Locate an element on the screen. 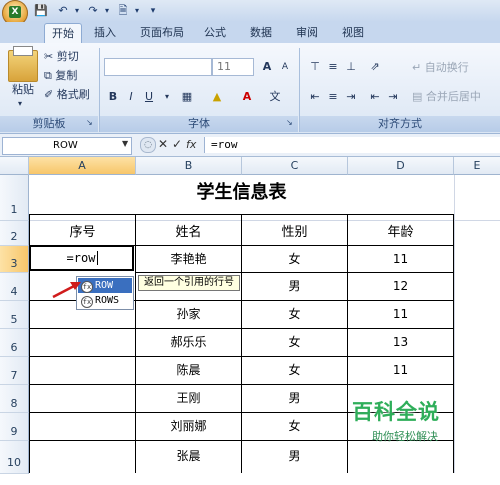  tab-review: 审阅 is located at coordinates (307, 33).